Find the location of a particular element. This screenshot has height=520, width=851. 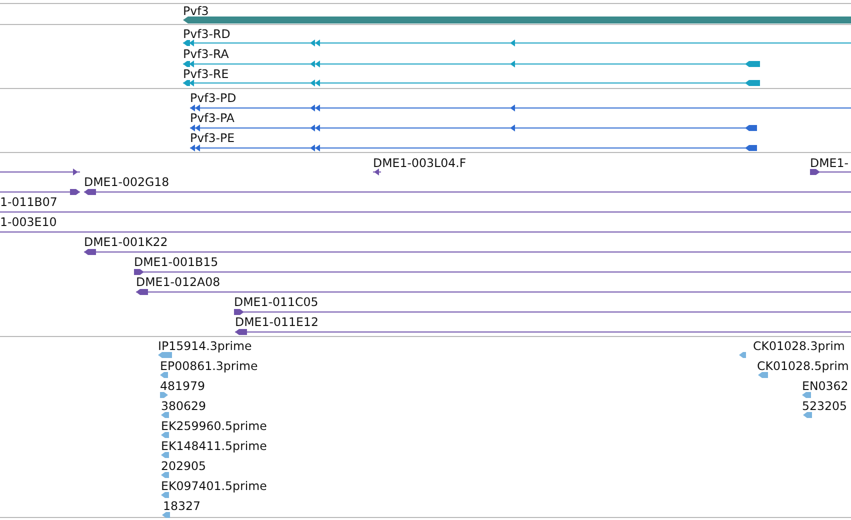

feature-label: Pvf3-RA is located at coordinates (206, 54).